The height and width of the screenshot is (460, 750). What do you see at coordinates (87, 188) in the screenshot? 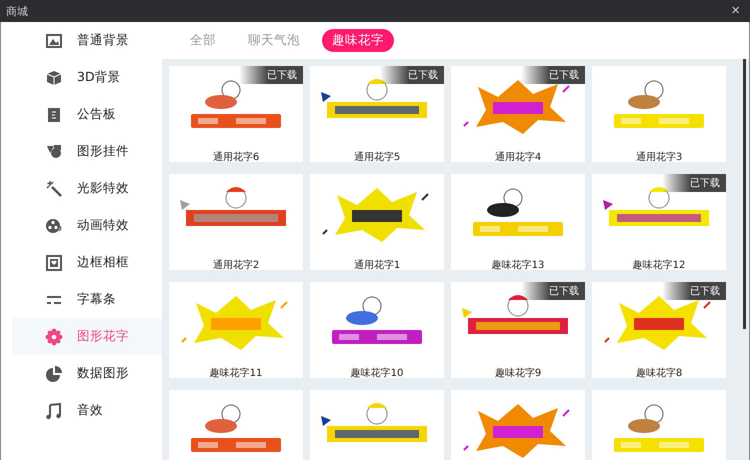
I see `sidebar-item: 光影特效` at bounding box center [87, 188].